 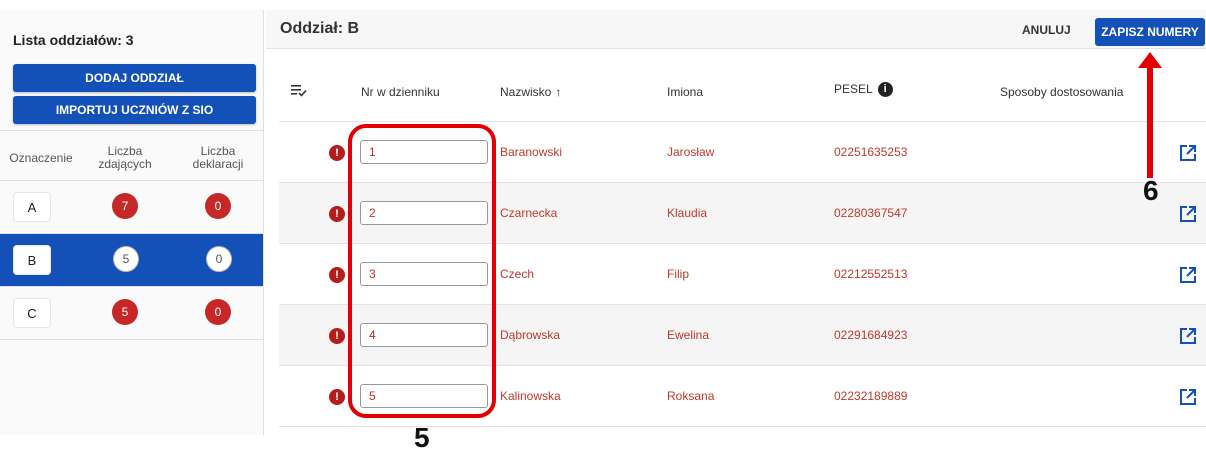 I want to click on nazwisko-cell: Czarnecka, so click(x=529, y=213).